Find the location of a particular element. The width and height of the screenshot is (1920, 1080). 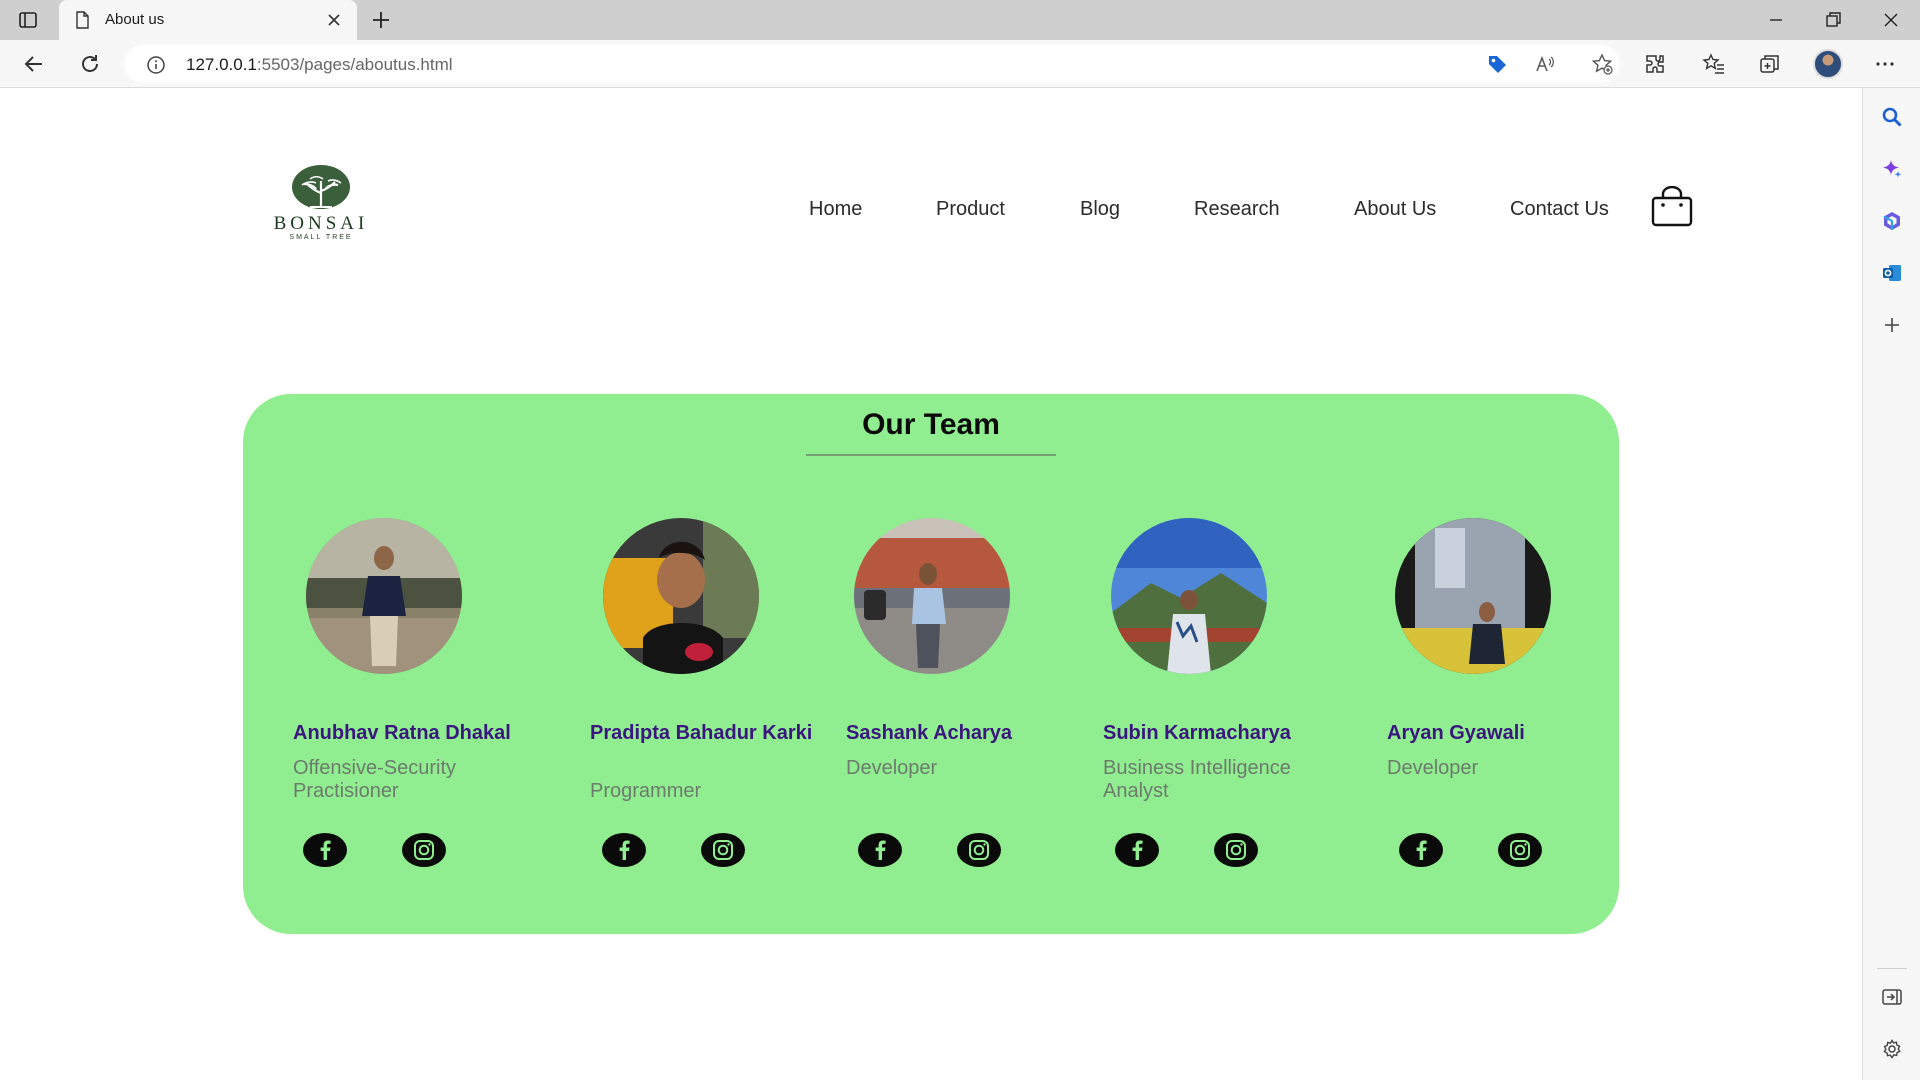

logo-wordmark: BONSAI is located at coordinates (321, 223).